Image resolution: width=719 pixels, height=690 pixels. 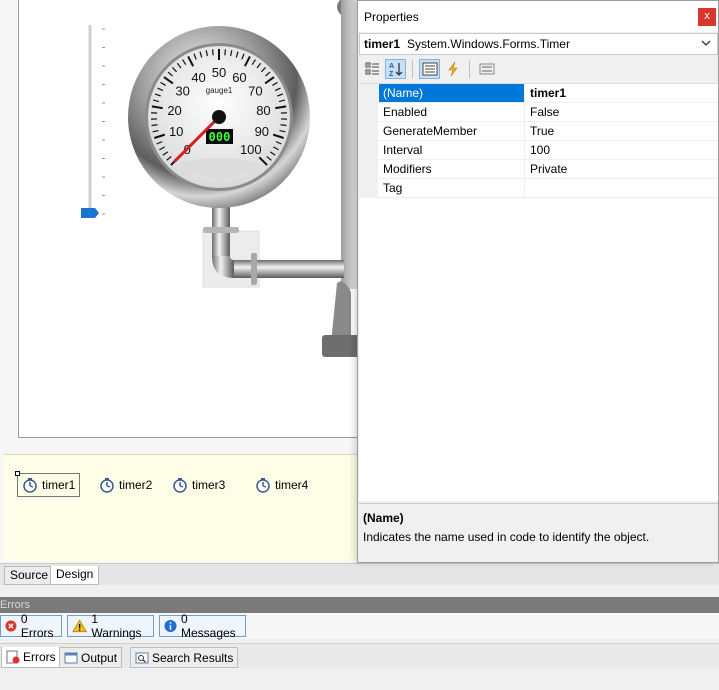 I want to click on events-icon, so click(x=452, y=69).